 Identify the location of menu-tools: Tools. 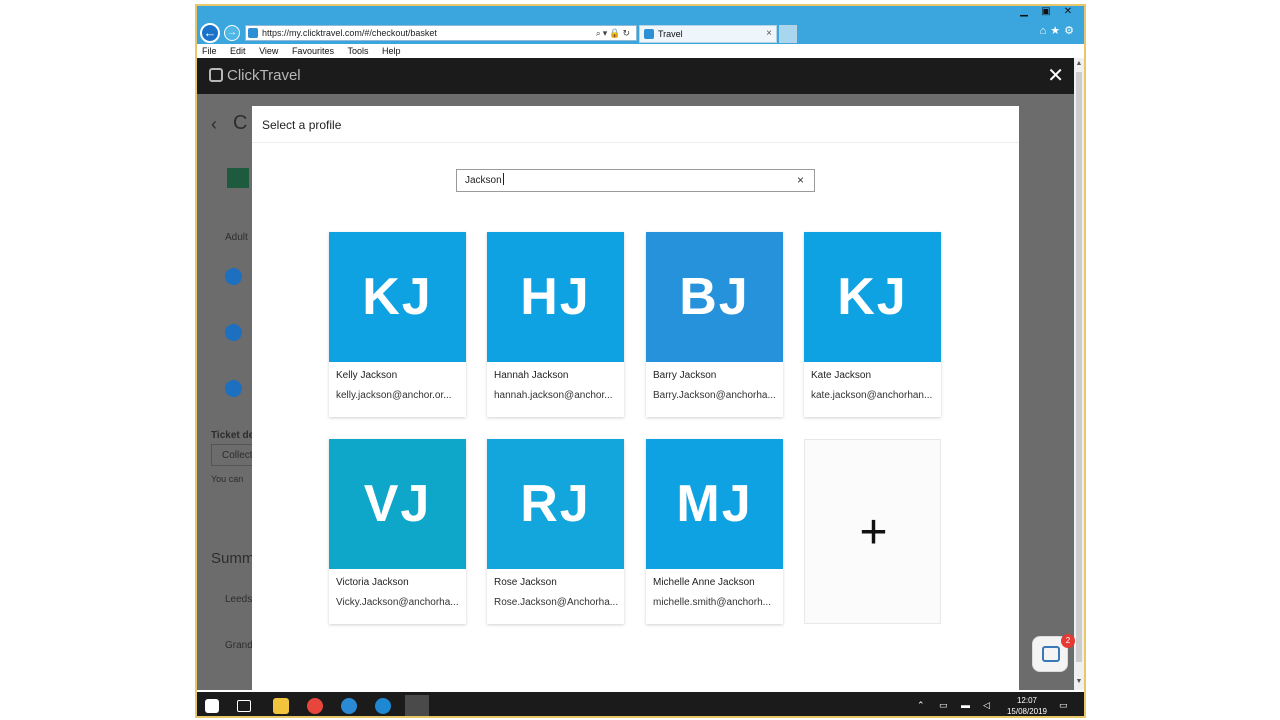
(357, 51).